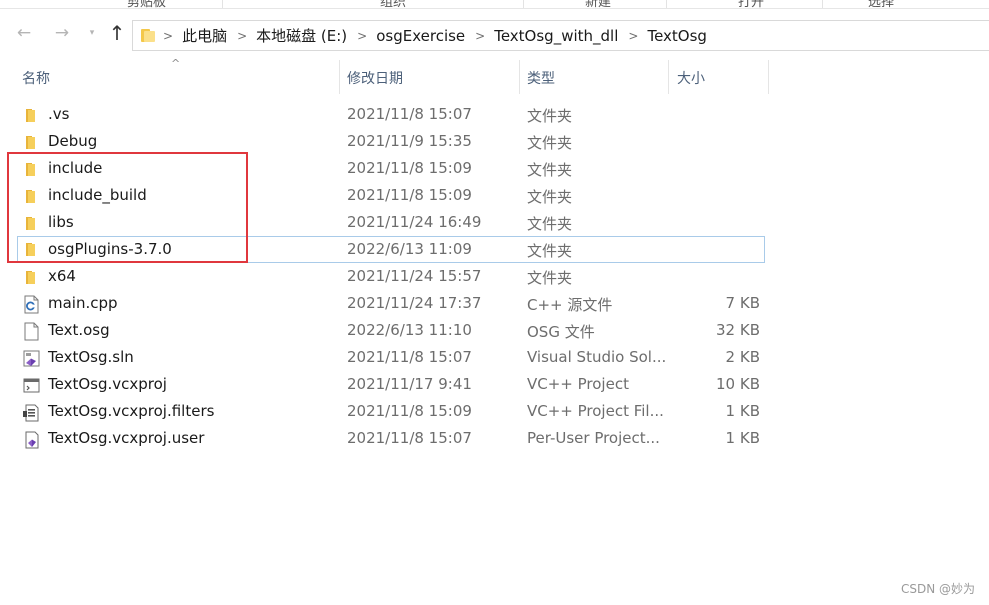 The image size is (989, 605). What do you see at coordinates (598, 4) in the screenshot?
I see `ribbon-group-new: 新建` at bounding box center [598, 4].